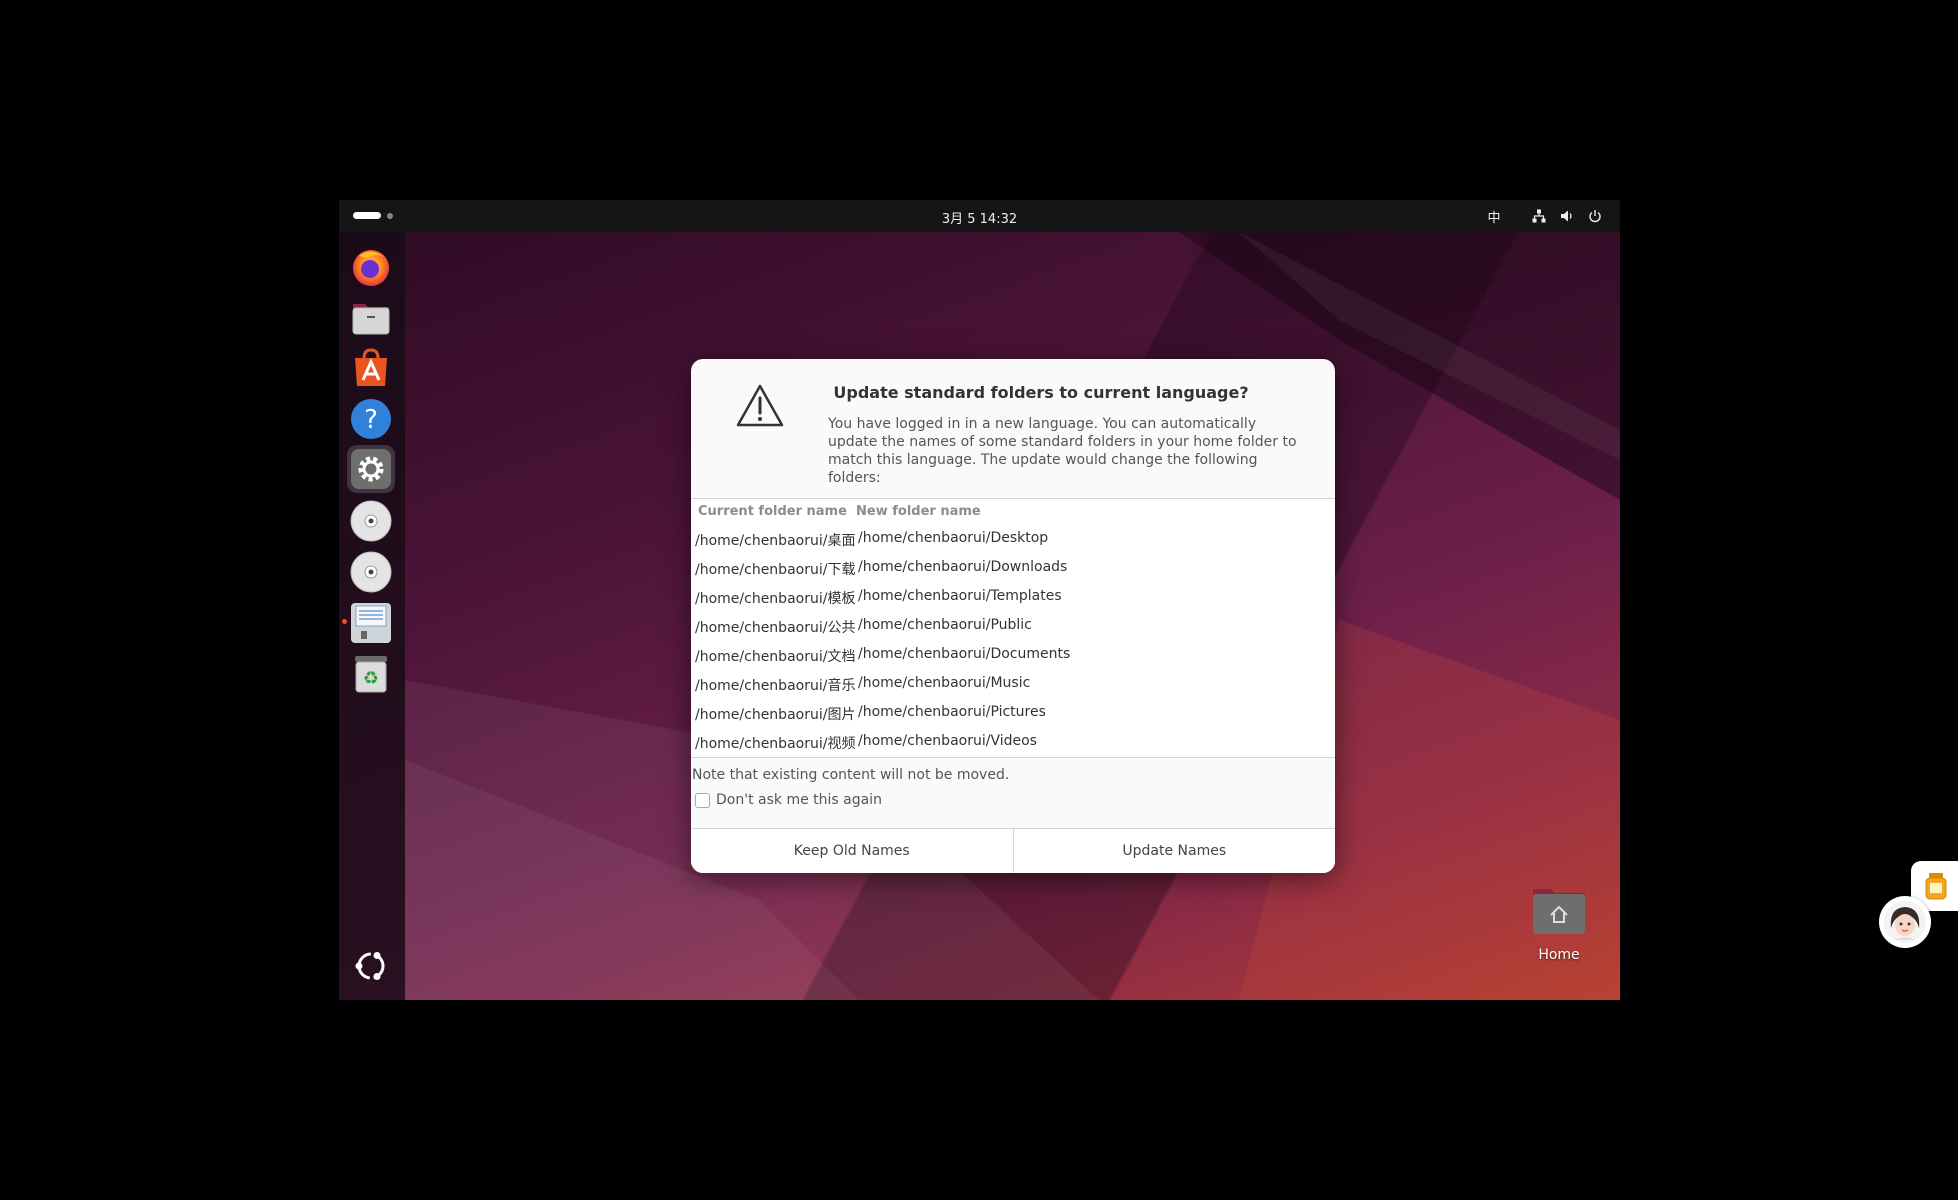 The width and height of the screenshot is (1958, 1200). Describe the element at coordinates (947, 740) in the screenshot. I see `new-folder-cell: /home/chenbaorui/Videos` at that location.